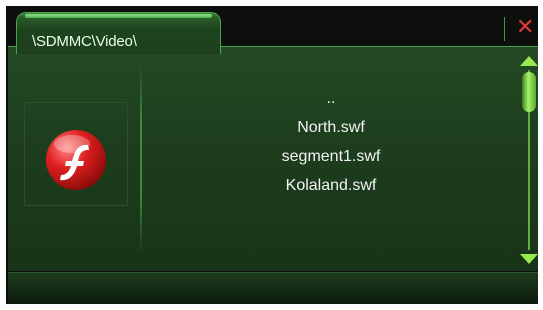 This screenshot has height=310, width=543. I want to click on current-path: \SDMMC\Video\, so click(84, 41).